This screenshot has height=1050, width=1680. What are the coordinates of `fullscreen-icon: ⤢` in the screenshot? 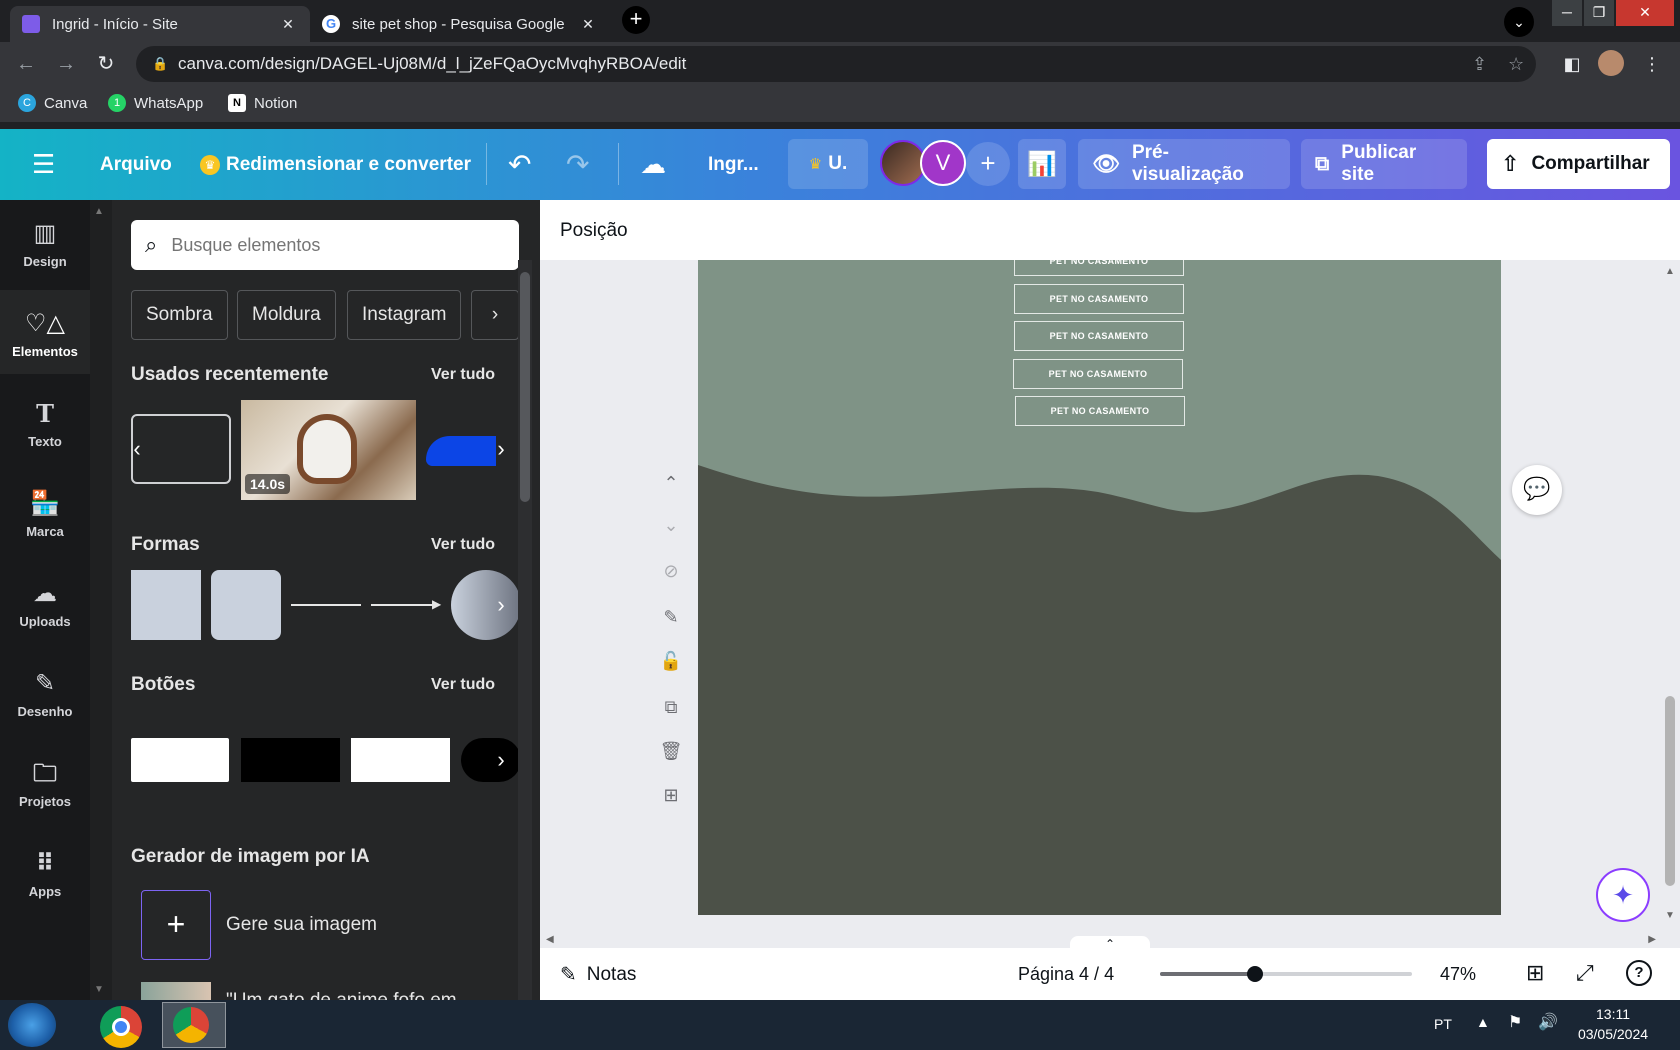 It's located at (1585, 973).